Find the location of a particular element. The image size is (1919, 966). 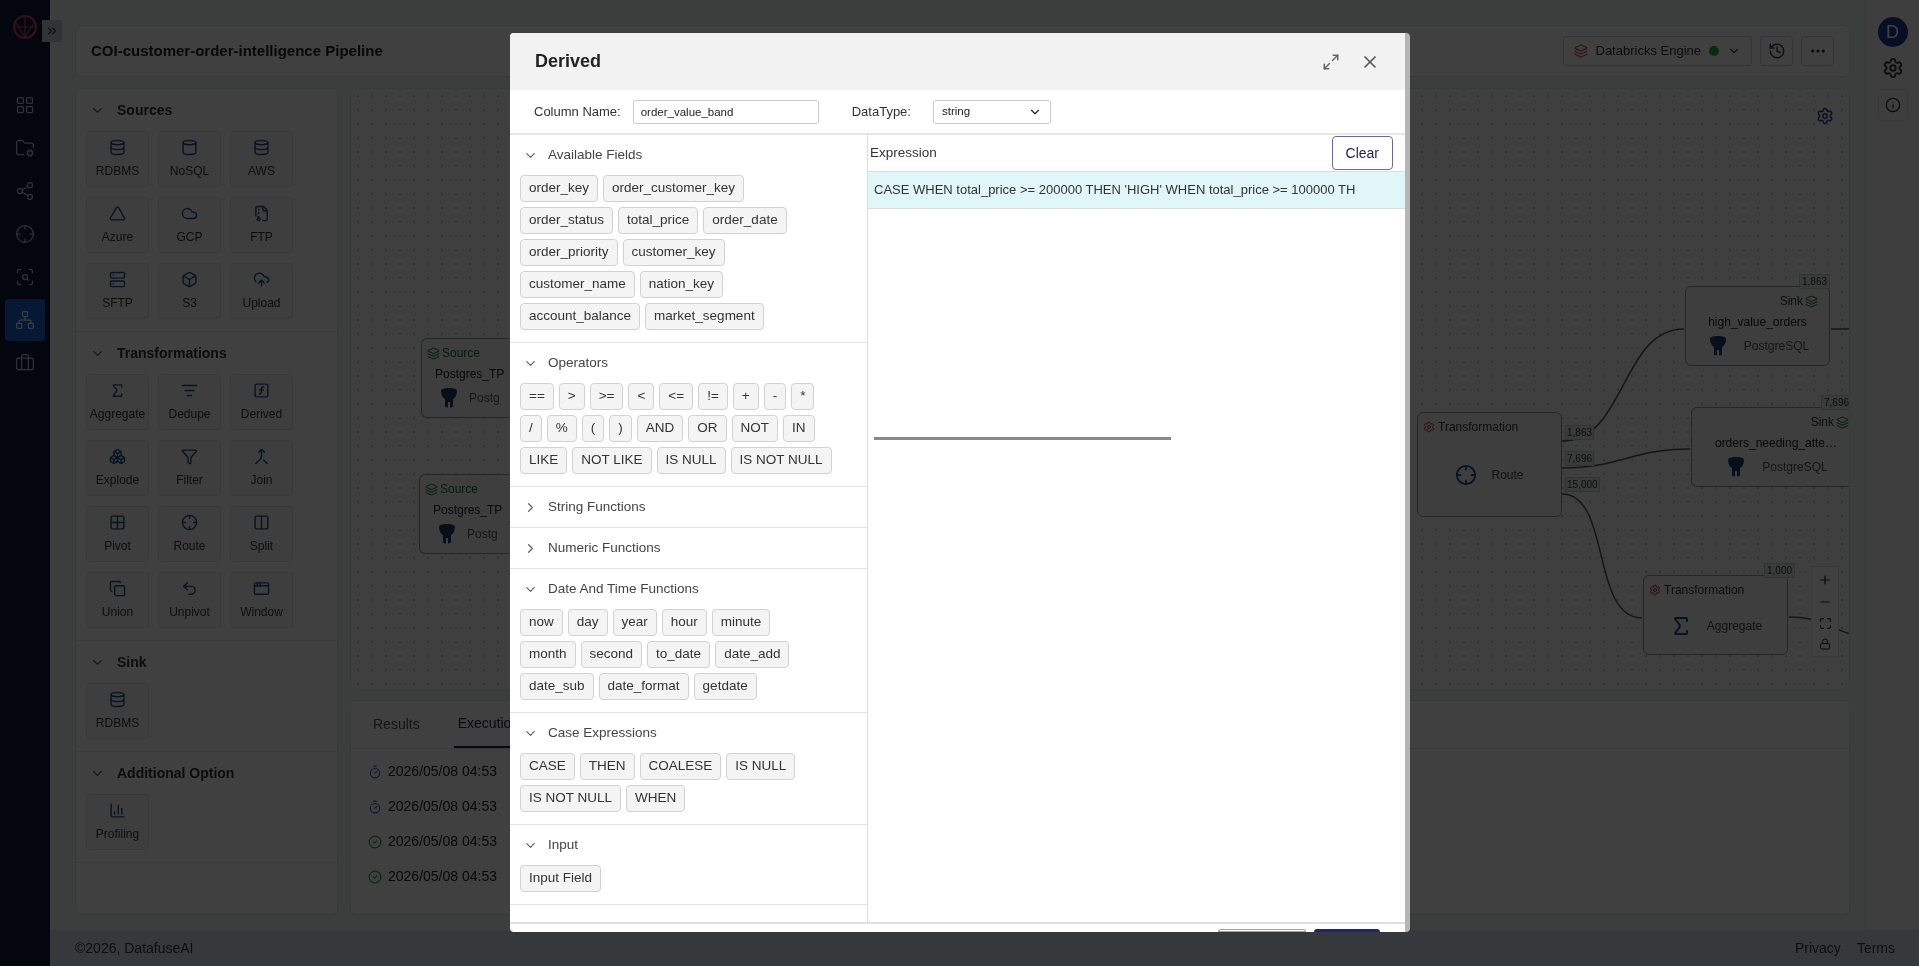

expression-chip: order_status is located at coordinates (567, 220).